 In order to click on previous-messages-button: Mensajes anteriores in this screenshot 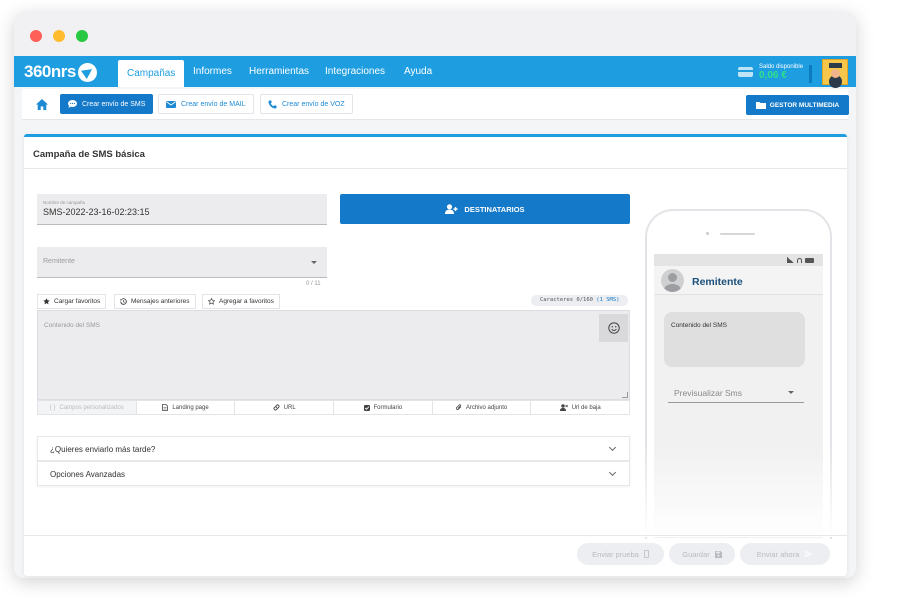, I will do `click(155, 301)`.